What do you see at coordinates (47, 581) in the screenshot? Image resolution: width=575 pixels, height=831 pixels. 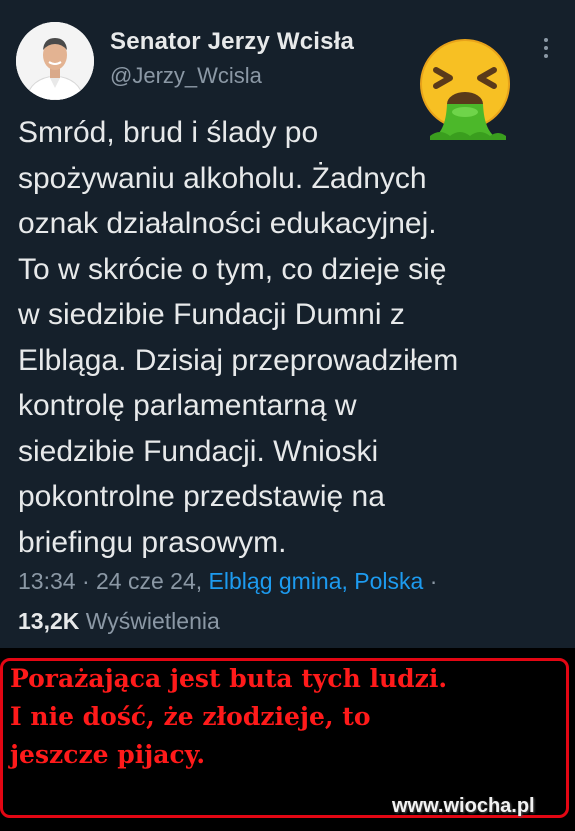 I see `tweet-time: 13:34` at bounding box center [47, 581].